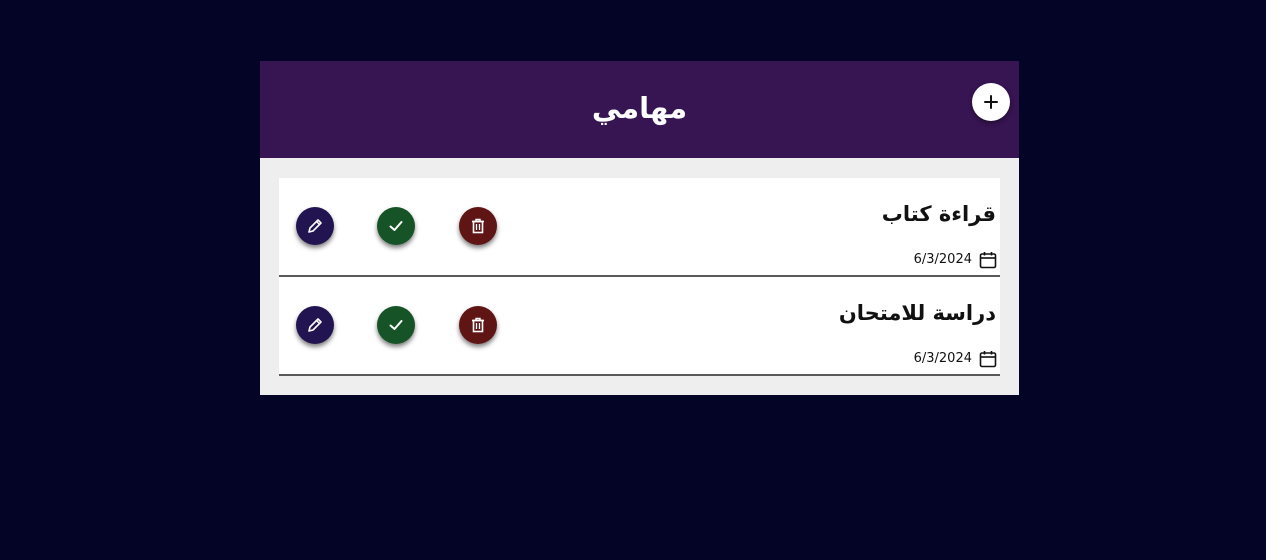 Image resolution: width=1266 pixels, height=560 pixels. I want to click on task-item: قراءة كتاب 6/3/2024, so click(639, 227).